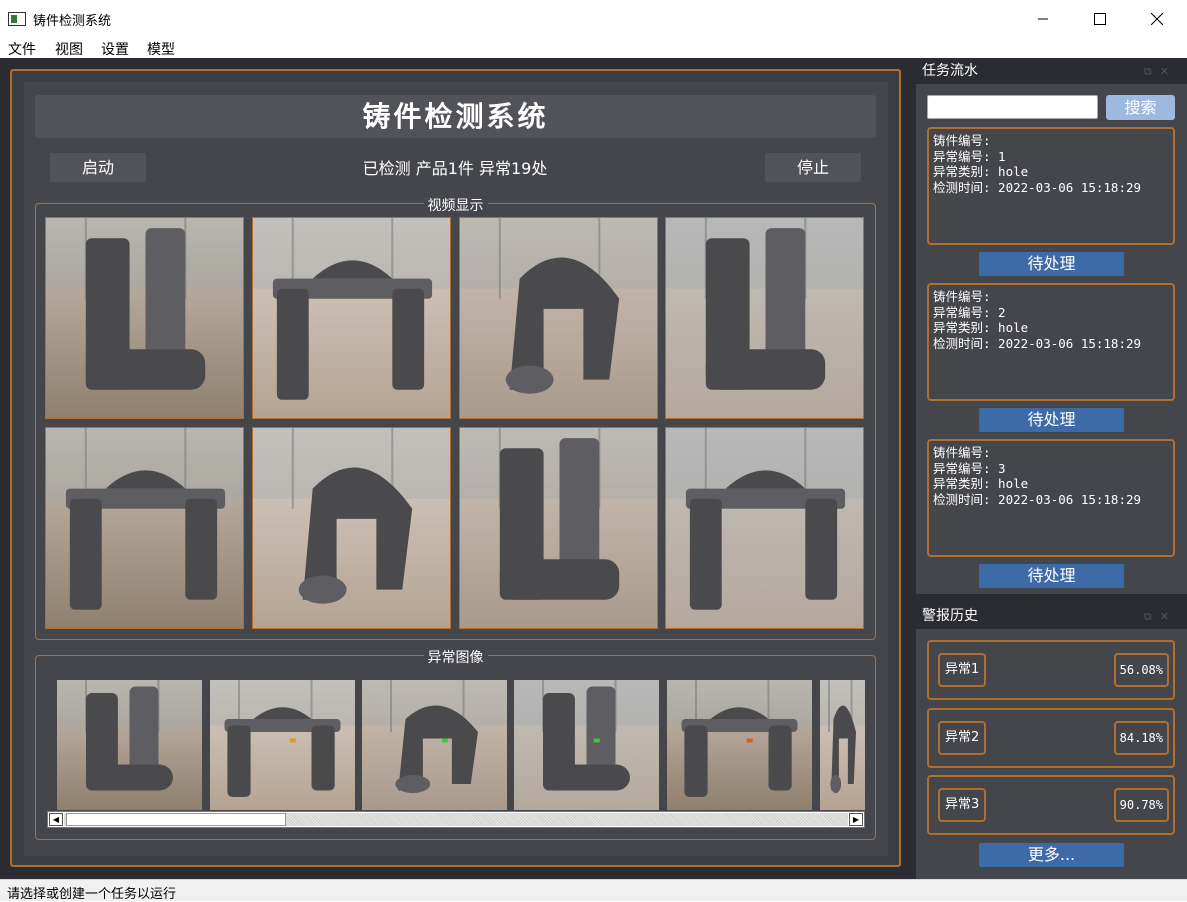 The width and height of the screenshot is (1187, 902). Describe the element at coordinates (593, 48) in the screenshot. I see `menu-bar: 文件 视图 设置 模型` at that location.